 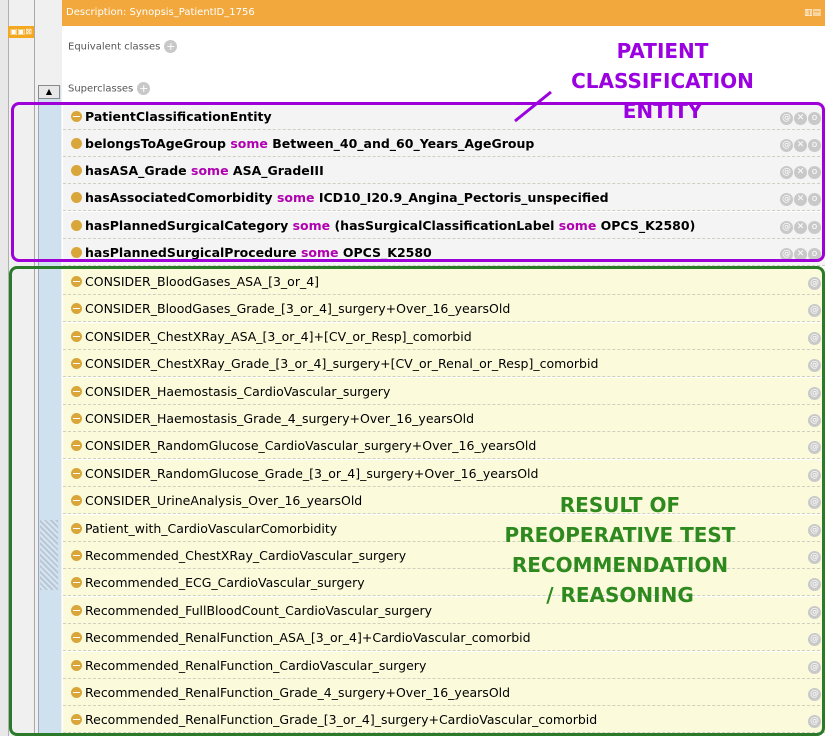 I want to click on patient-classification-annotation: PATIENT CLASSIFICATION ENTITY, so click(x=662, y=81).